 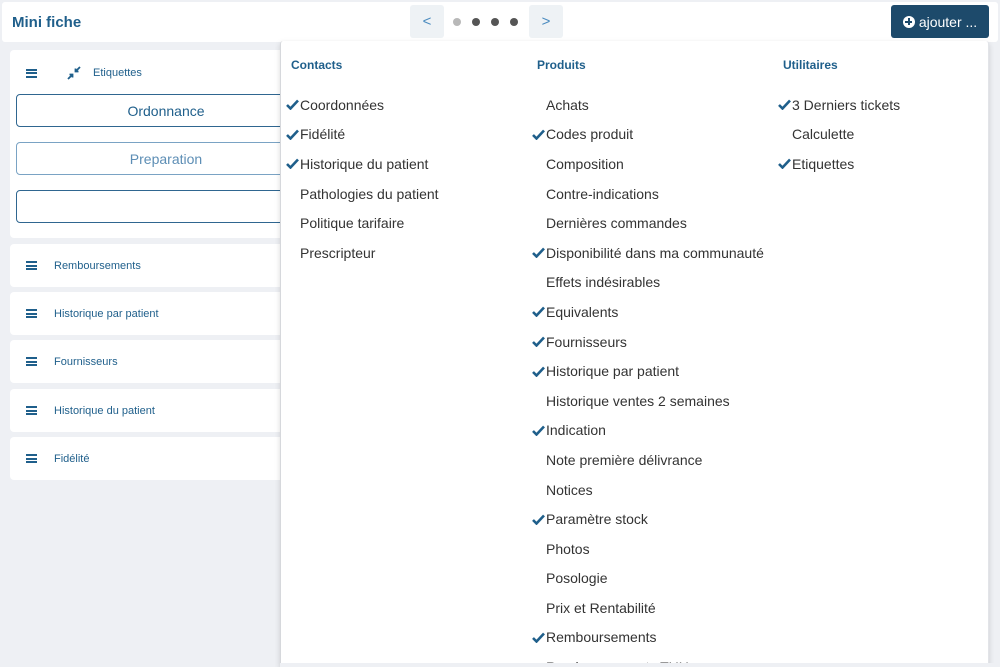 I want to click on prev-page-button: <, so click(x=427, y=21).